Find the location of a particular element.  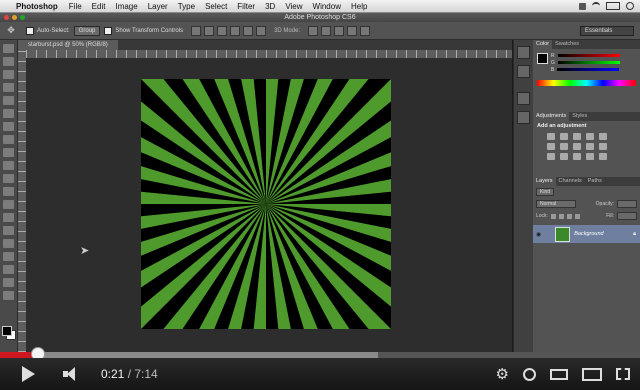

blend-mode-dropdown: Normal is located at coordinates (556, 204).